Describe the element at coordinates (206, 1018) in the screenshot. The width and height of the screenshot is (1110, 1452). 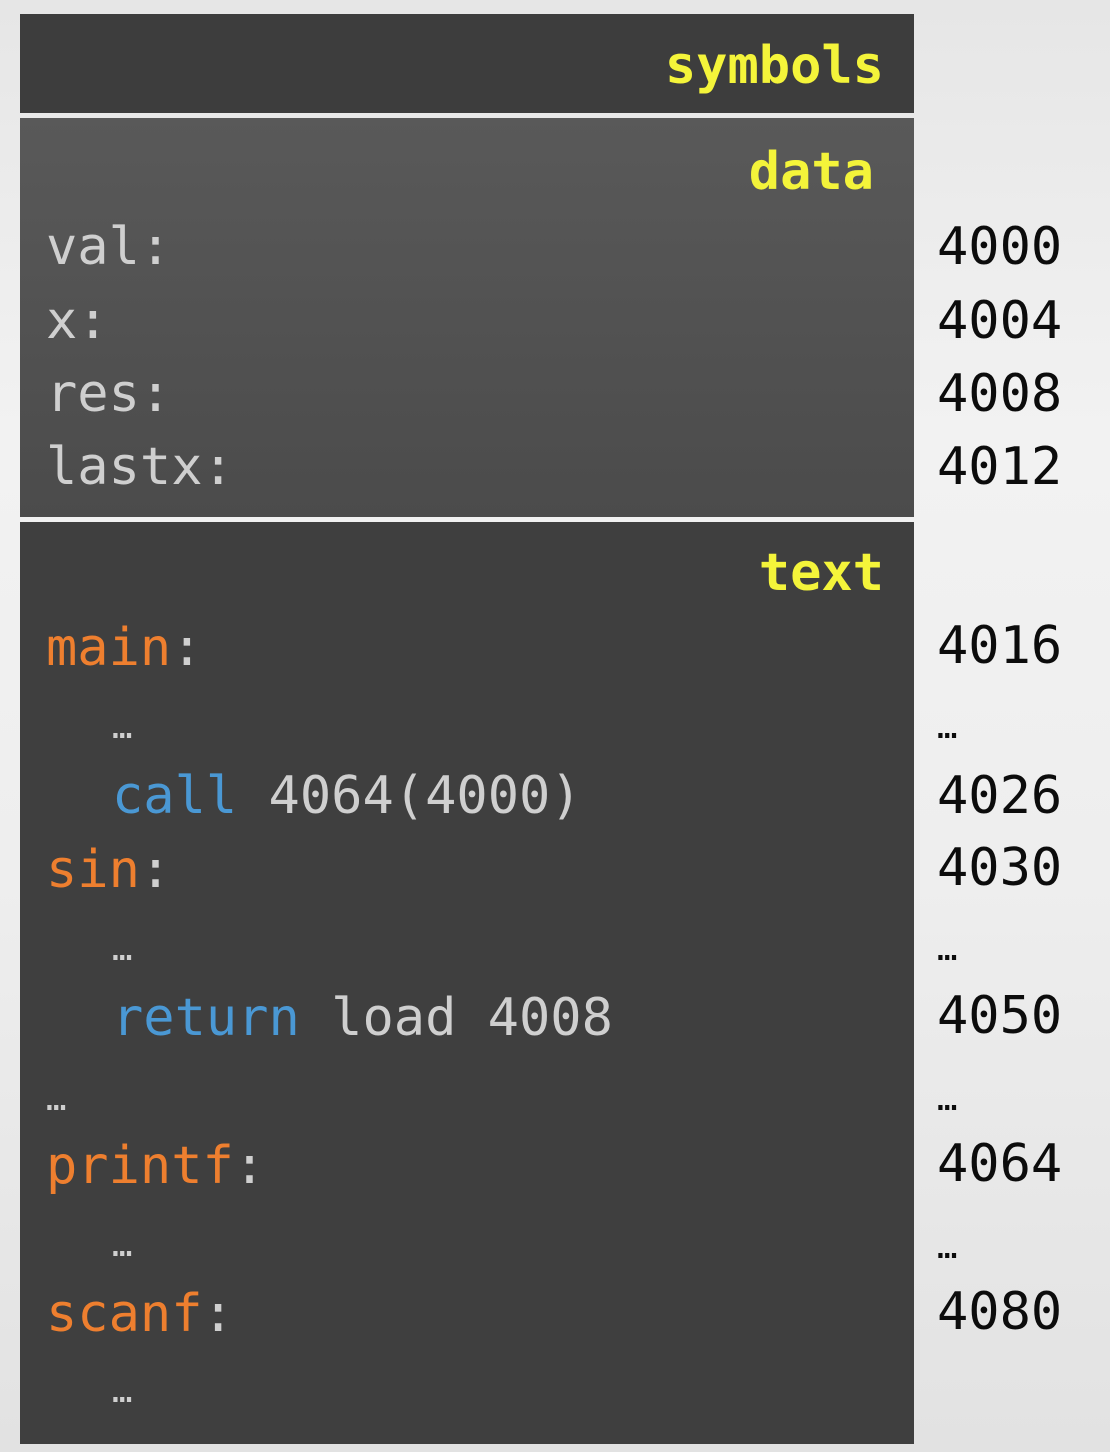
I see `keyword-return: return` at that location.